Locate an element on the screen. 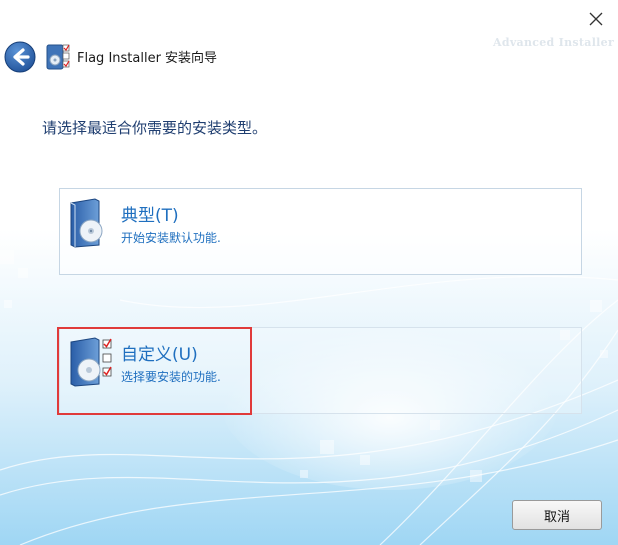 This screenshot has height=545, width=618. option-typical-title: 典型(T) is located at coordinates (150, 216).